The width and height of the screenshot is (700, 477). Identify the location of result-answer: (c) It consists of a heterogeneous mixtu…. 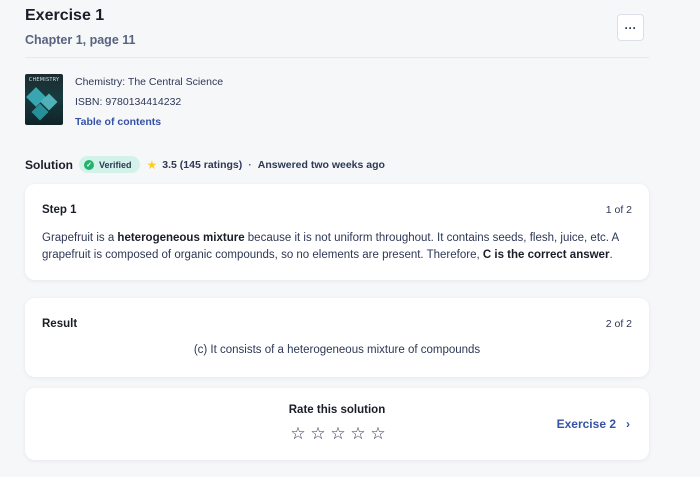
(337, 350).